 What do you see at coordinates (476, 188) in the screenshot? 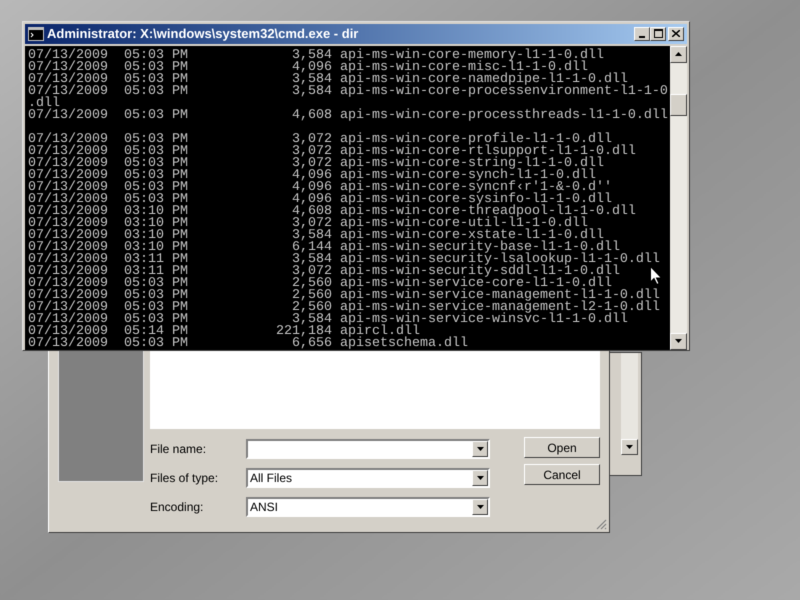
I see `file-name-text: api-ms-win-core-syncnf‹r'1-&-0.d''` at bounding box center [476, 188].